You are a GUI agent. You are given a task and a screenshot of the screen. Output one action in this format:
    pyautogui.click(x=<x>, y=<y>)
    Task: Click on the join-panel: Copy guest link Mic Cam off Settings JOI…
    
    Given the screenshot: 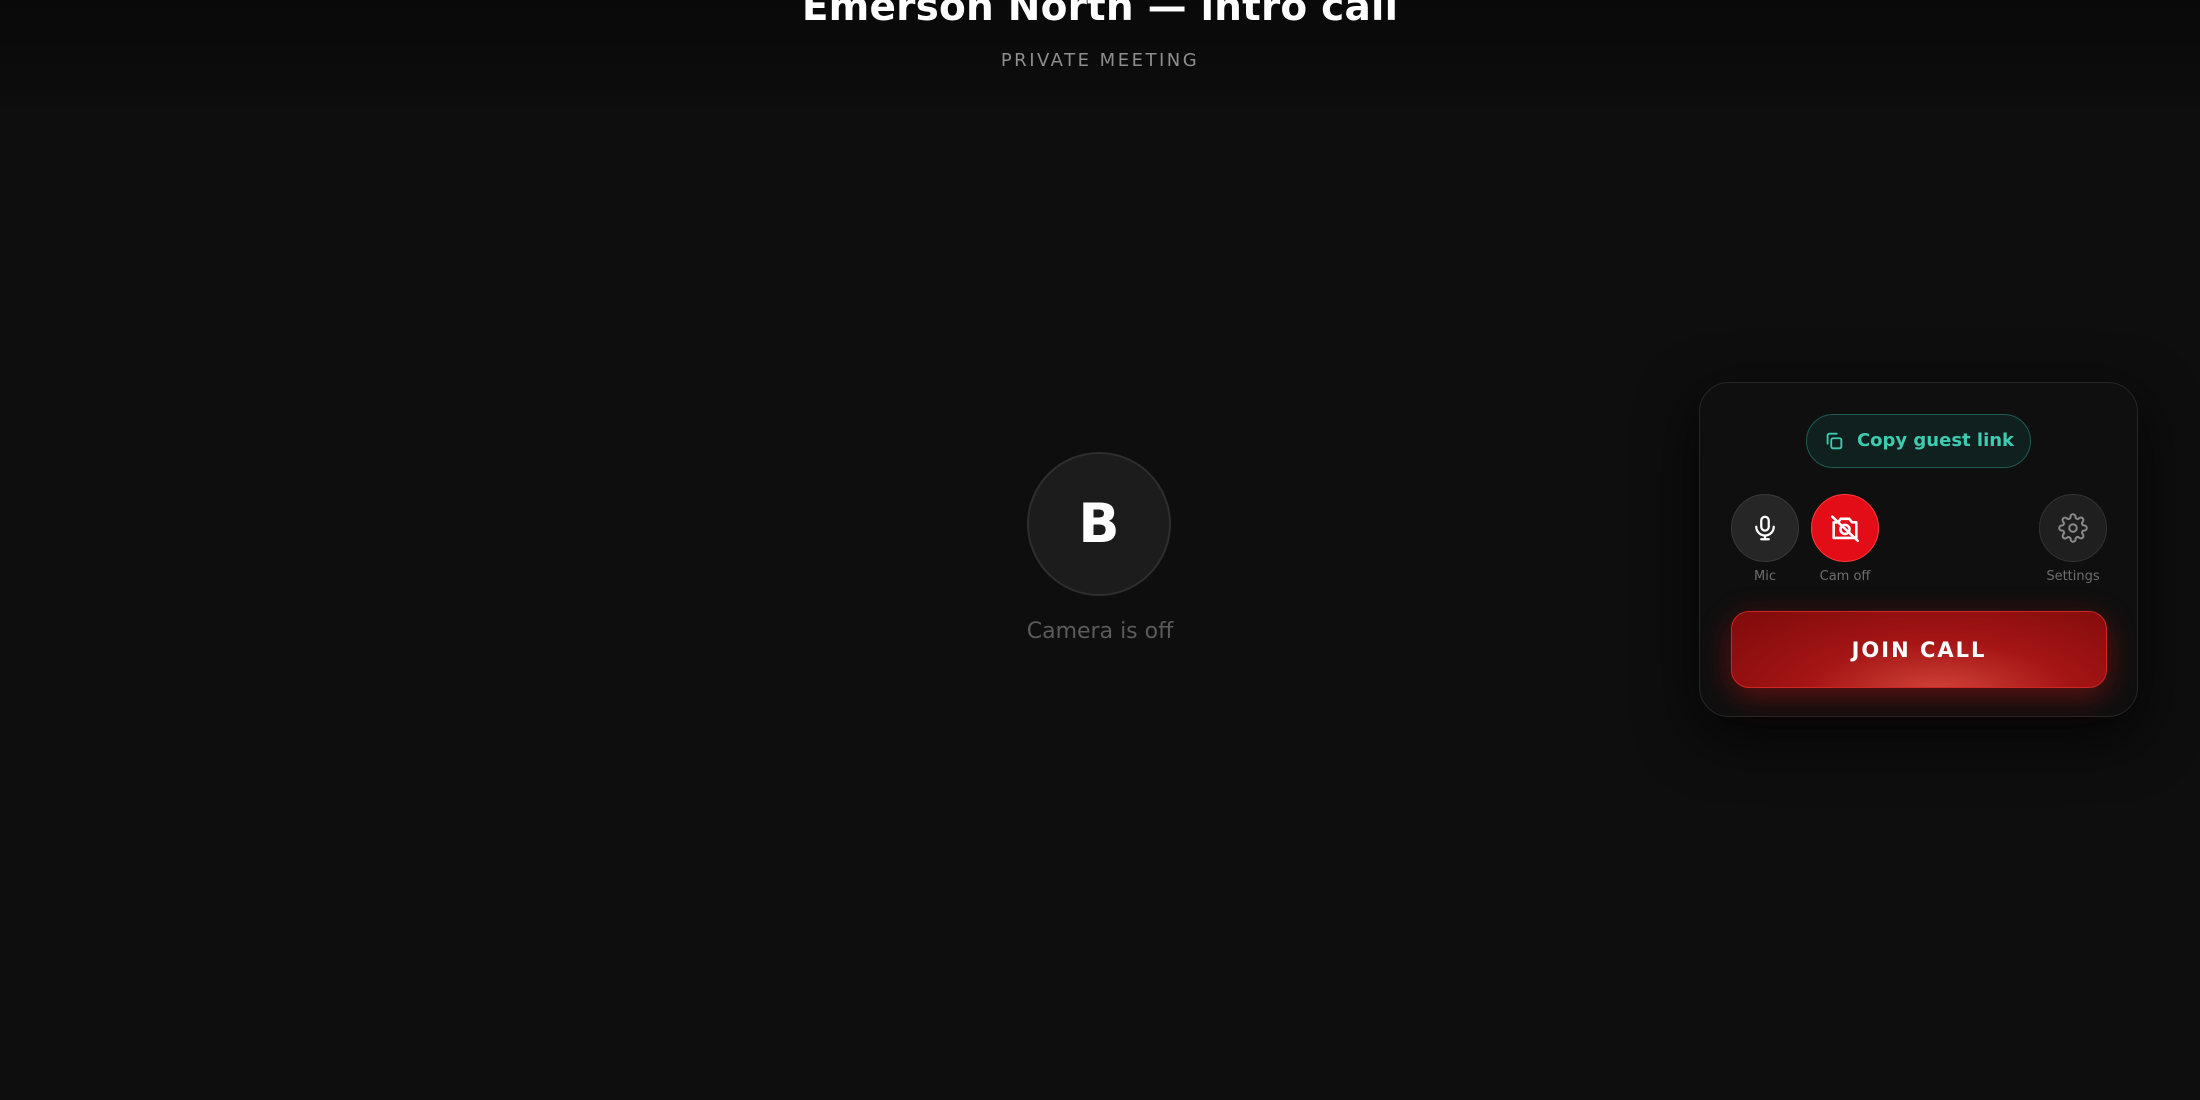 What is the action you would take?
    pyautogui.click(x=1918, y=549)
    